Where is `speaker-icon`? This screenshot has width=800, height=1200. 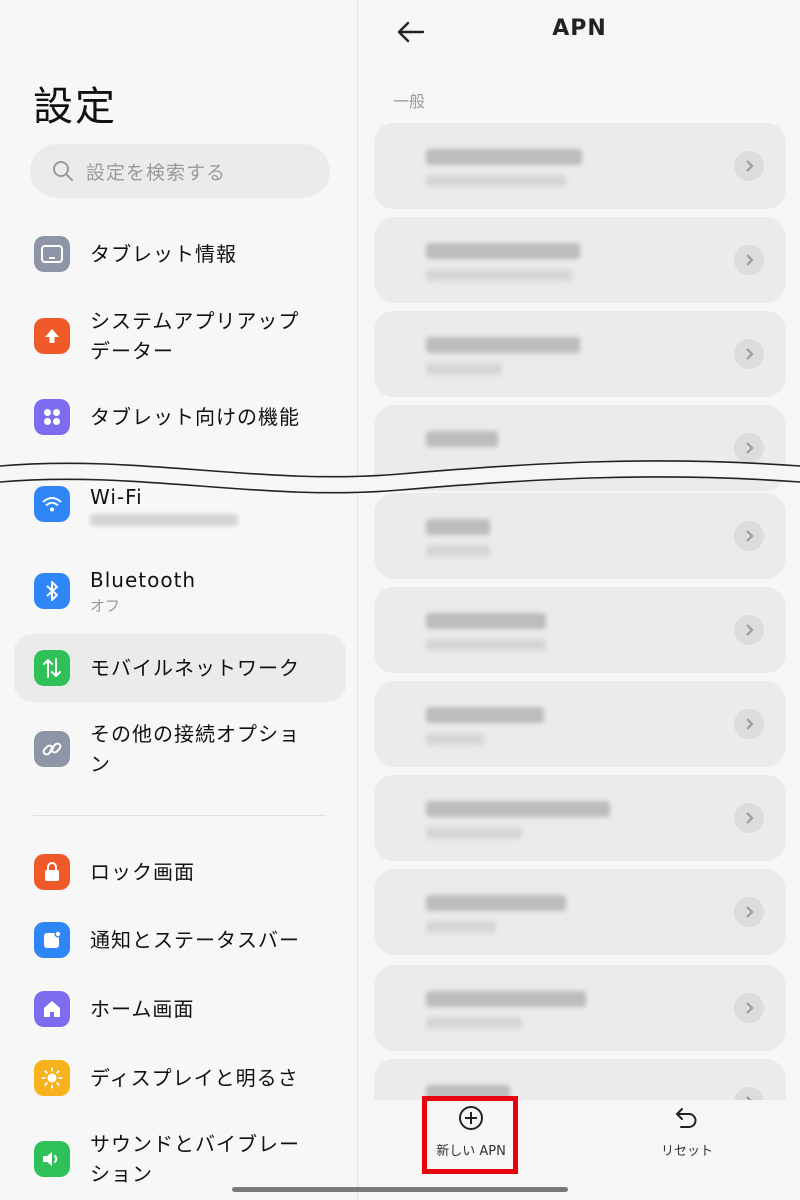 speaker-icon is located at coordinates (52, 1159).